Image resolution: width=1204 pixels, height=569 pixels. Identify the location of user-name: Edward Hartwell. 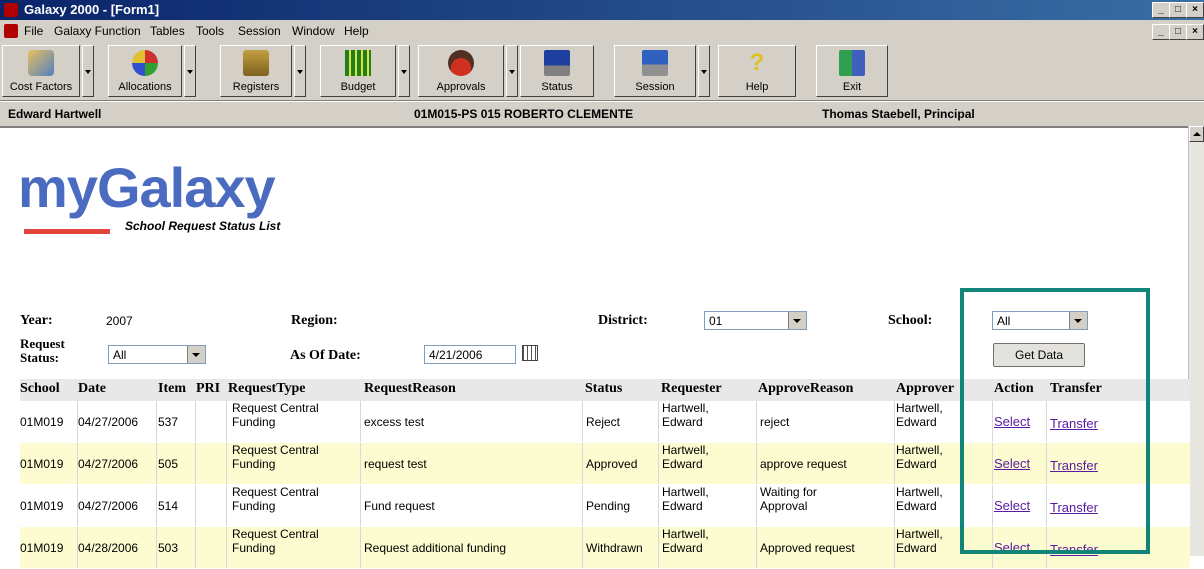
(55, 114).